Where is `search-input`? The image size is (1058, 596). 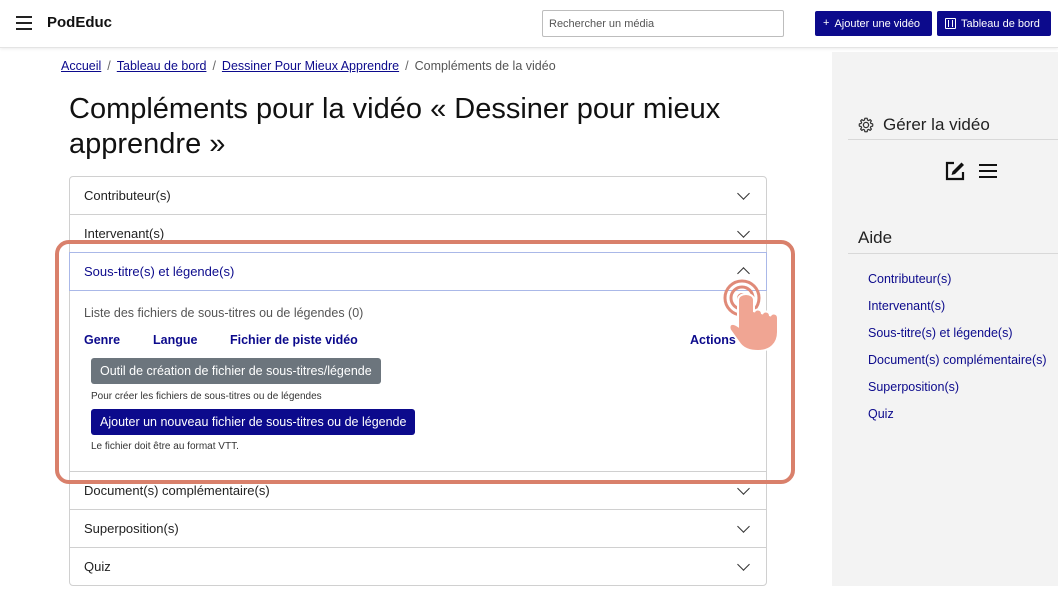 search-input is located at coordinates (663, 23).